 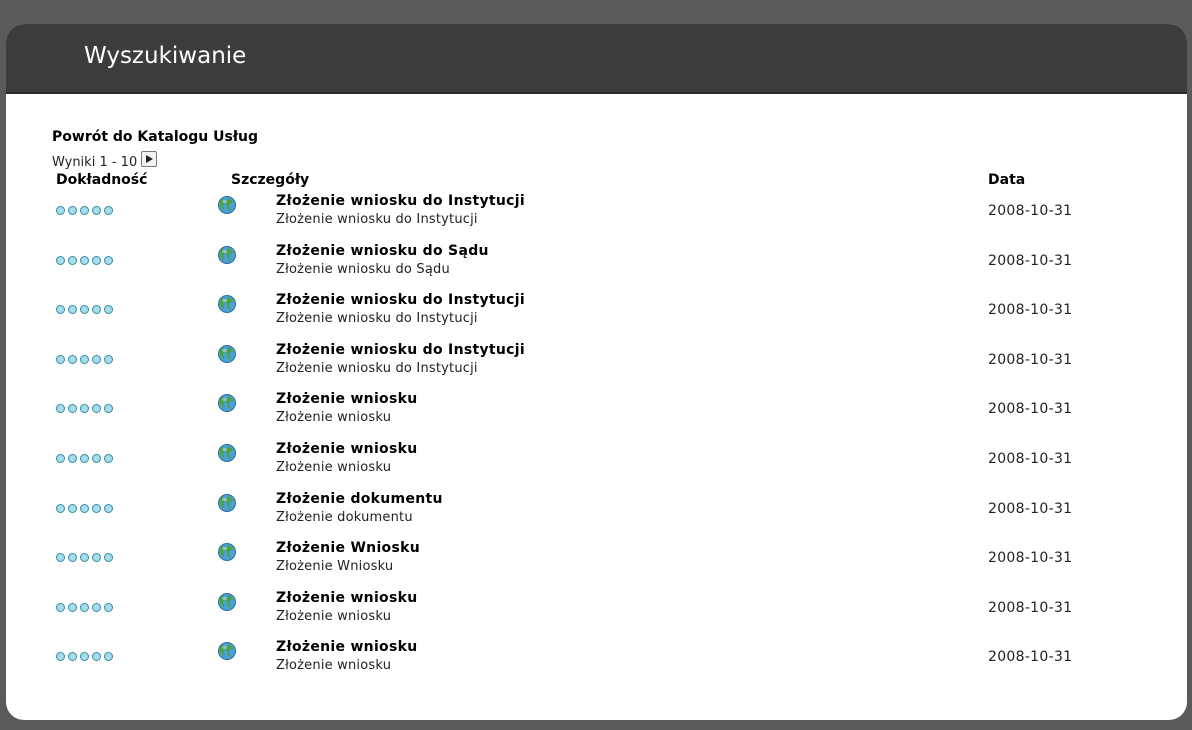 I want to click on column-header-details: Szczegóły, so click(x=270, y=180).